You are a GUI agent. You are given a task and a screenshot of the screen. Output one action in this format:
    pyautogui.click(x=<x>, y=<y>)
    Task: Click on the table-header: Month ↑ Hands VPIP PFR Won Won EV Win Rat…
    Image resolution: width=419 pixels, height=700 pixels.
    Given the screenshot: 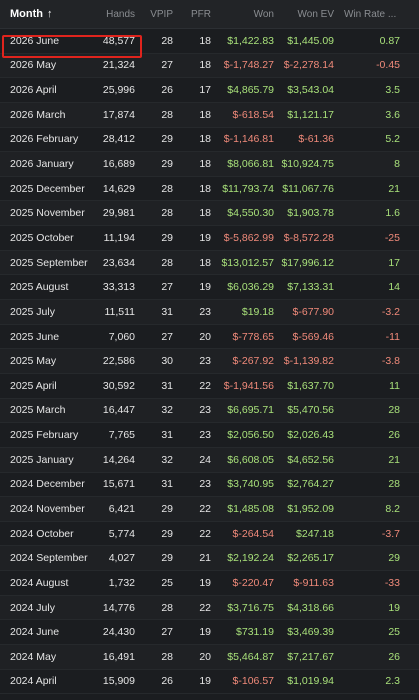 What is the action you would take?
    pyautogui.click(x=209, y=14)
    